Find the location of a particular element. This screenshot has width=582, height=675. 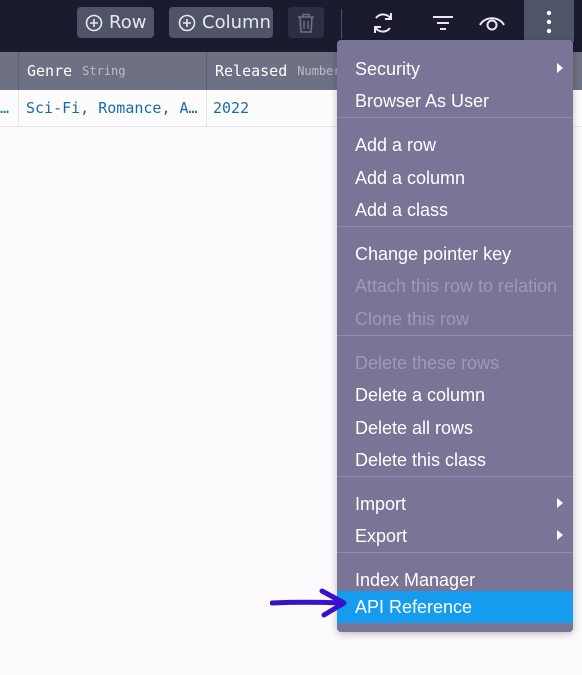

menu-item-label: Delete this class is located at coordinates (421, 459).